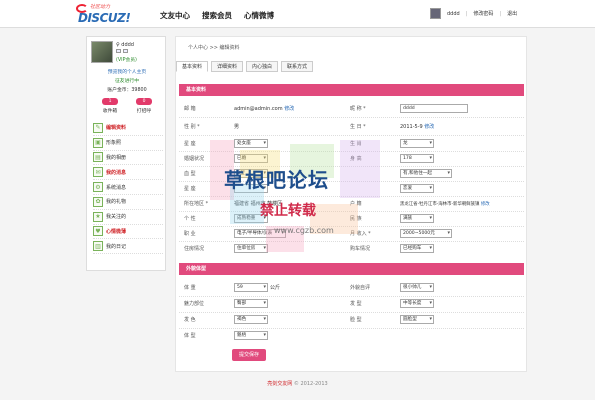 The image size is (595, 400). I want to click on car-select: 已经购车, so click(417, 248).